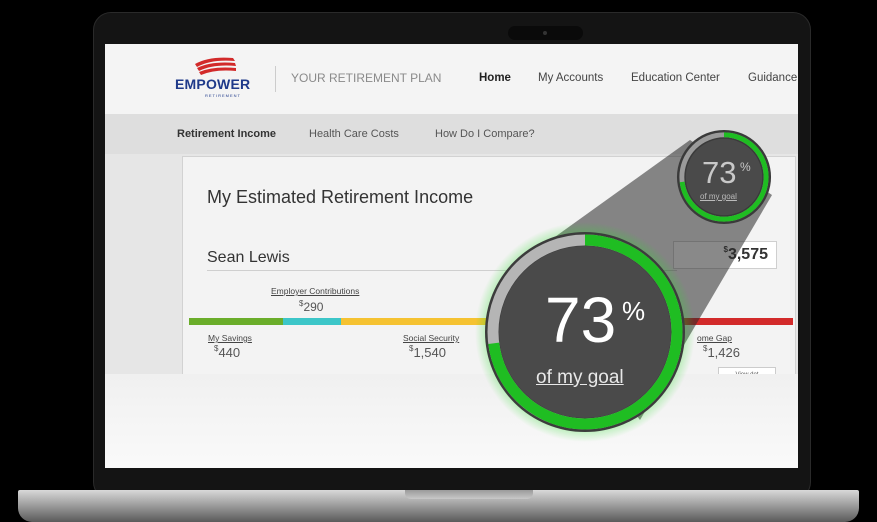 The image size is (877, 522). What do you see at coordinates (580, 378) in the screenshot?
I see `goal-caption-link: of my goal` at bounding box center [580, 378].